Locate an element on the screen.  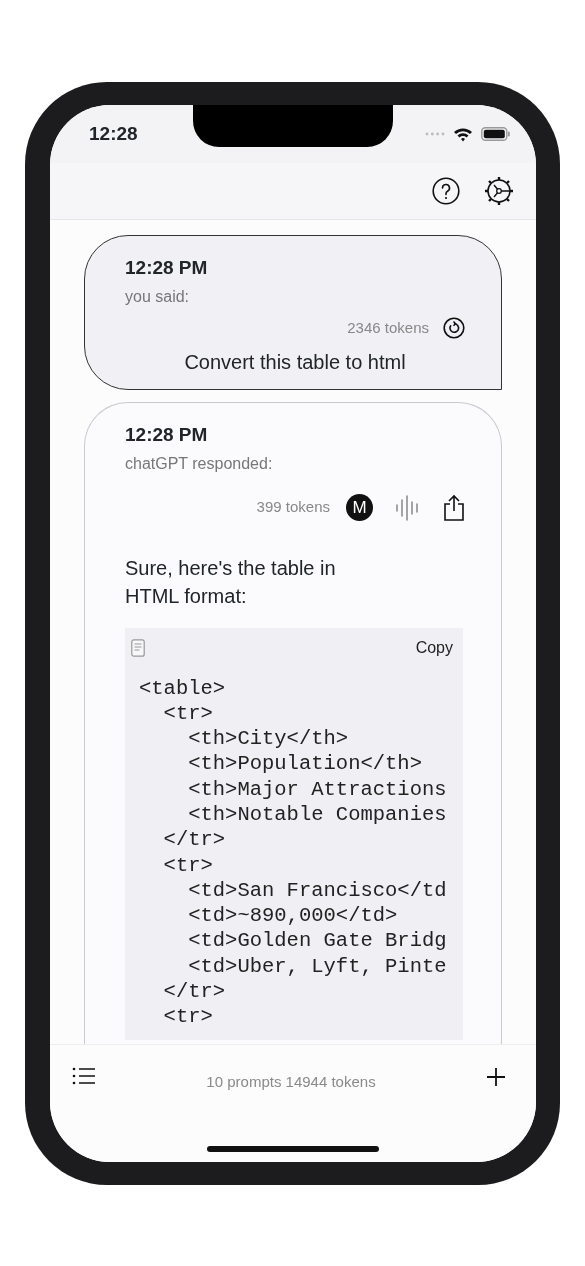
prompt-text: Convert this table to html is located at coordinates (295, 362).